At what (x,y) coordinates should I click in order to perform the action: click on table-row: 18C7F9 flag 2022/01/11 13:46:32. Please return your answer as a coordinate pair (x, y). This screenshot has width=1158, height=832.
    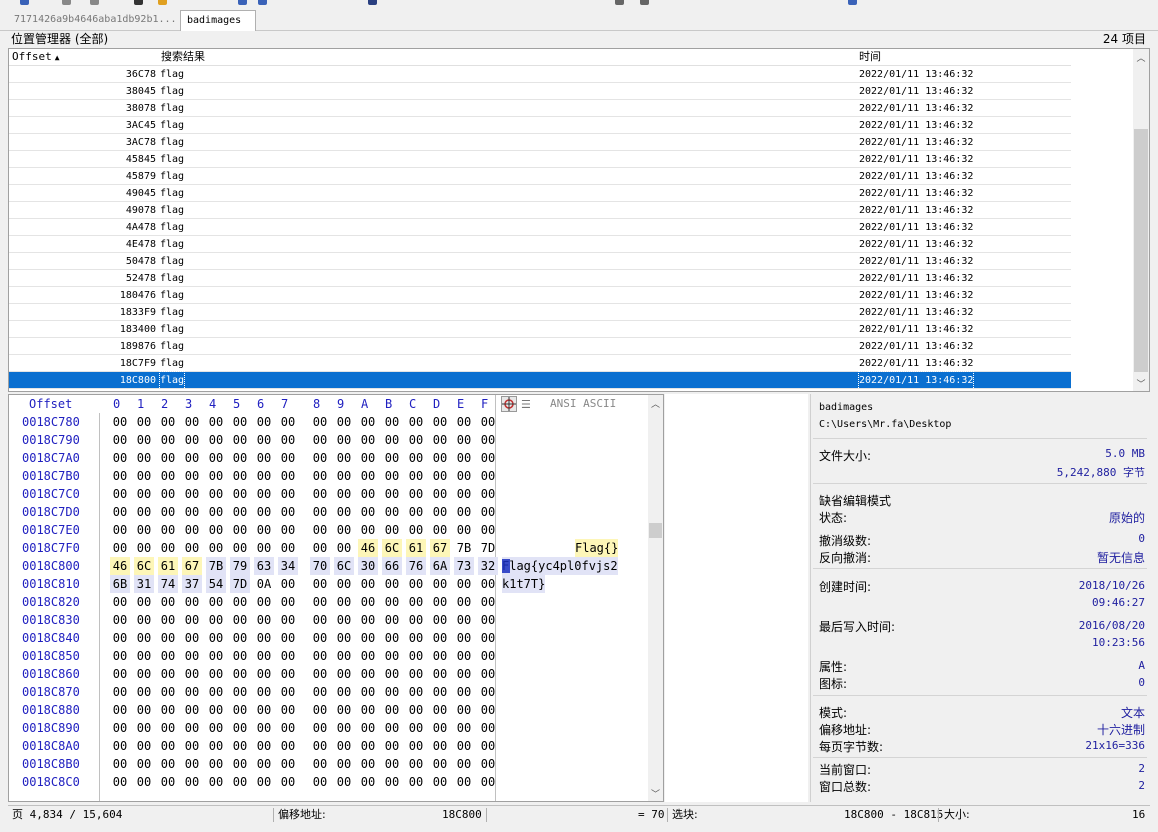
    Looking at the image, I should click on (540, 363).